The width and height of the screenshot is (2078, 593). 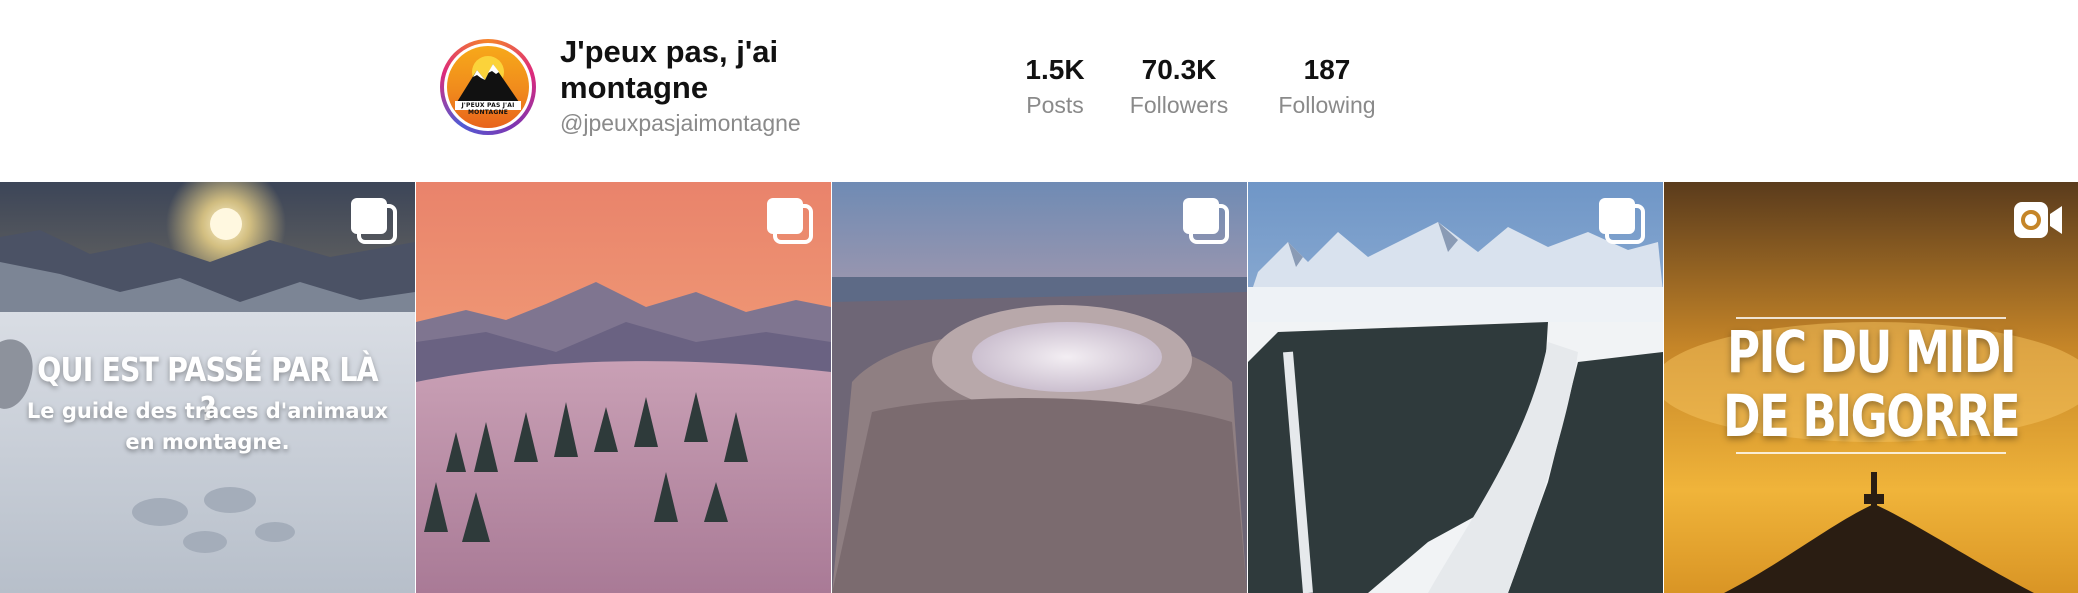 I want to click on followers-count-value: 70.3K, so click(x=1179, y=69).